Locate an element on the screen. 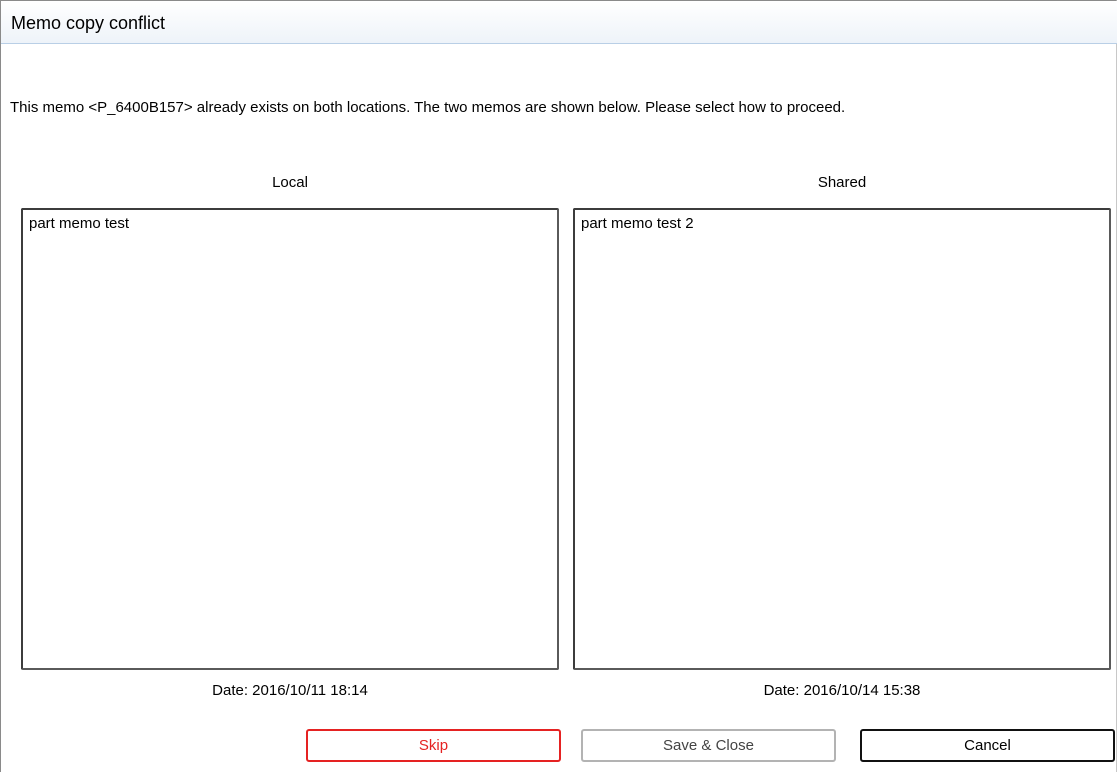 This screenshot has height=773, width=1118. title-bar: Memo copy conflict is located at coordinates (559, 22).